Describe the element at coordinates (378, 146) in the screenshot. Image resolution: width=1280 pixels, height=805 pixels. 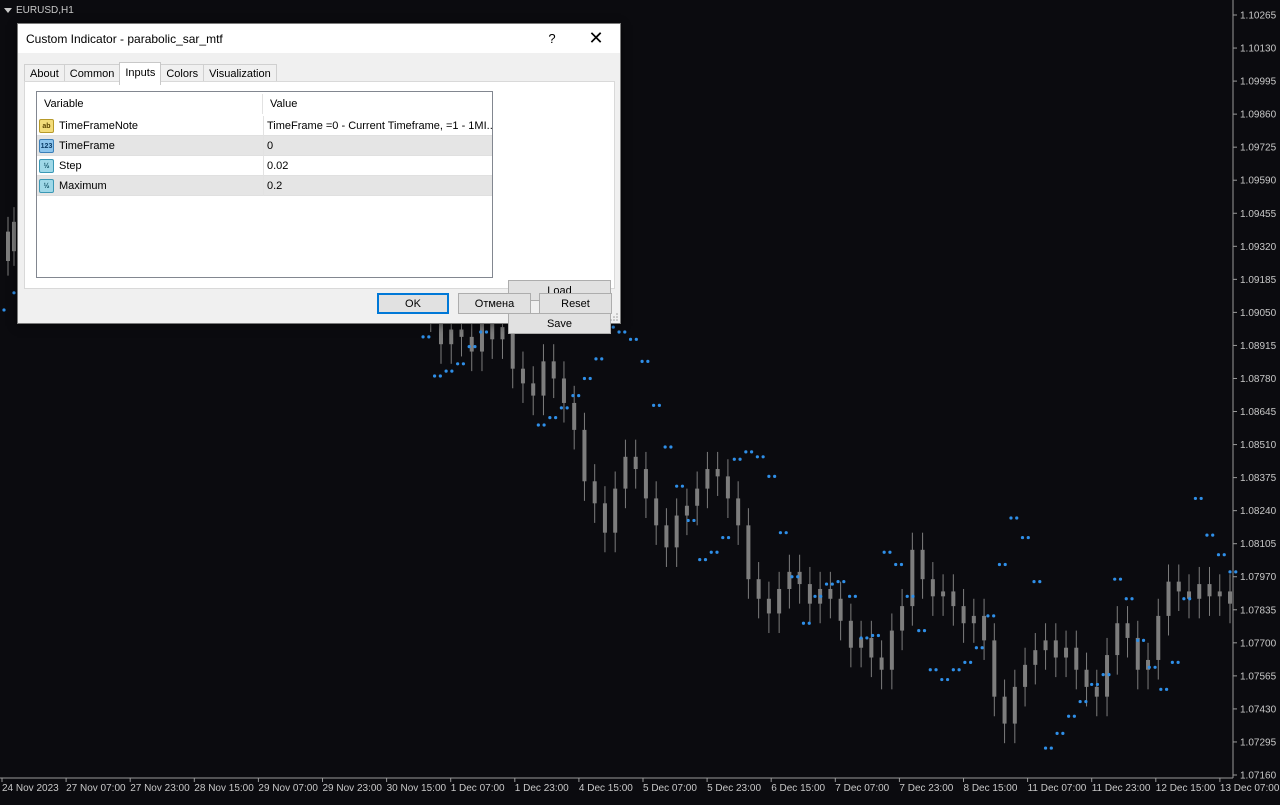
I see `input-value: 0` at that location.